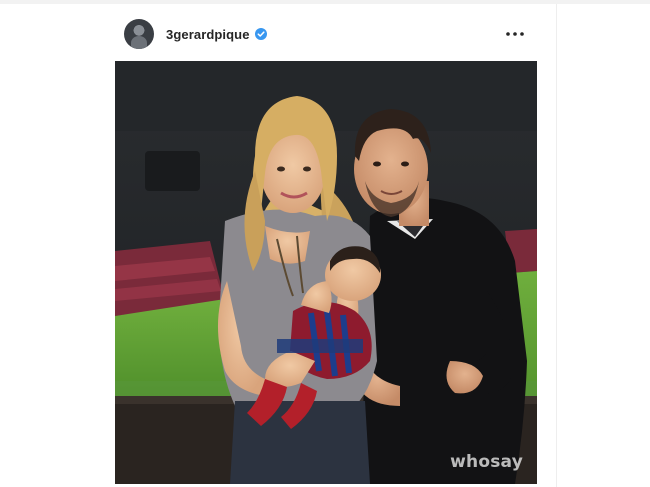 Image resolution: width=650 pixels, height=487 pixels. I want to click on verified-badge-icon, so click(260, 34).